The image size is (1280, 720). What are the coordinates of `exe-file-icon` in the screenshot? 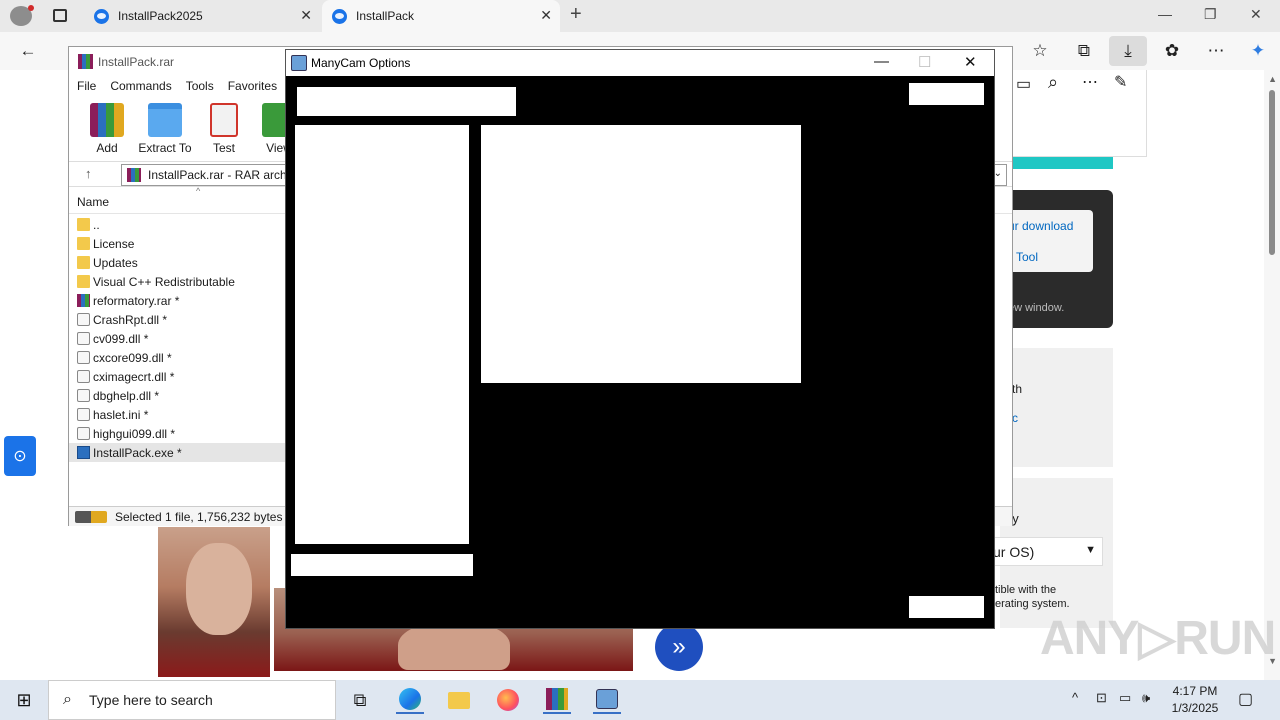 It's located at (83, 452).